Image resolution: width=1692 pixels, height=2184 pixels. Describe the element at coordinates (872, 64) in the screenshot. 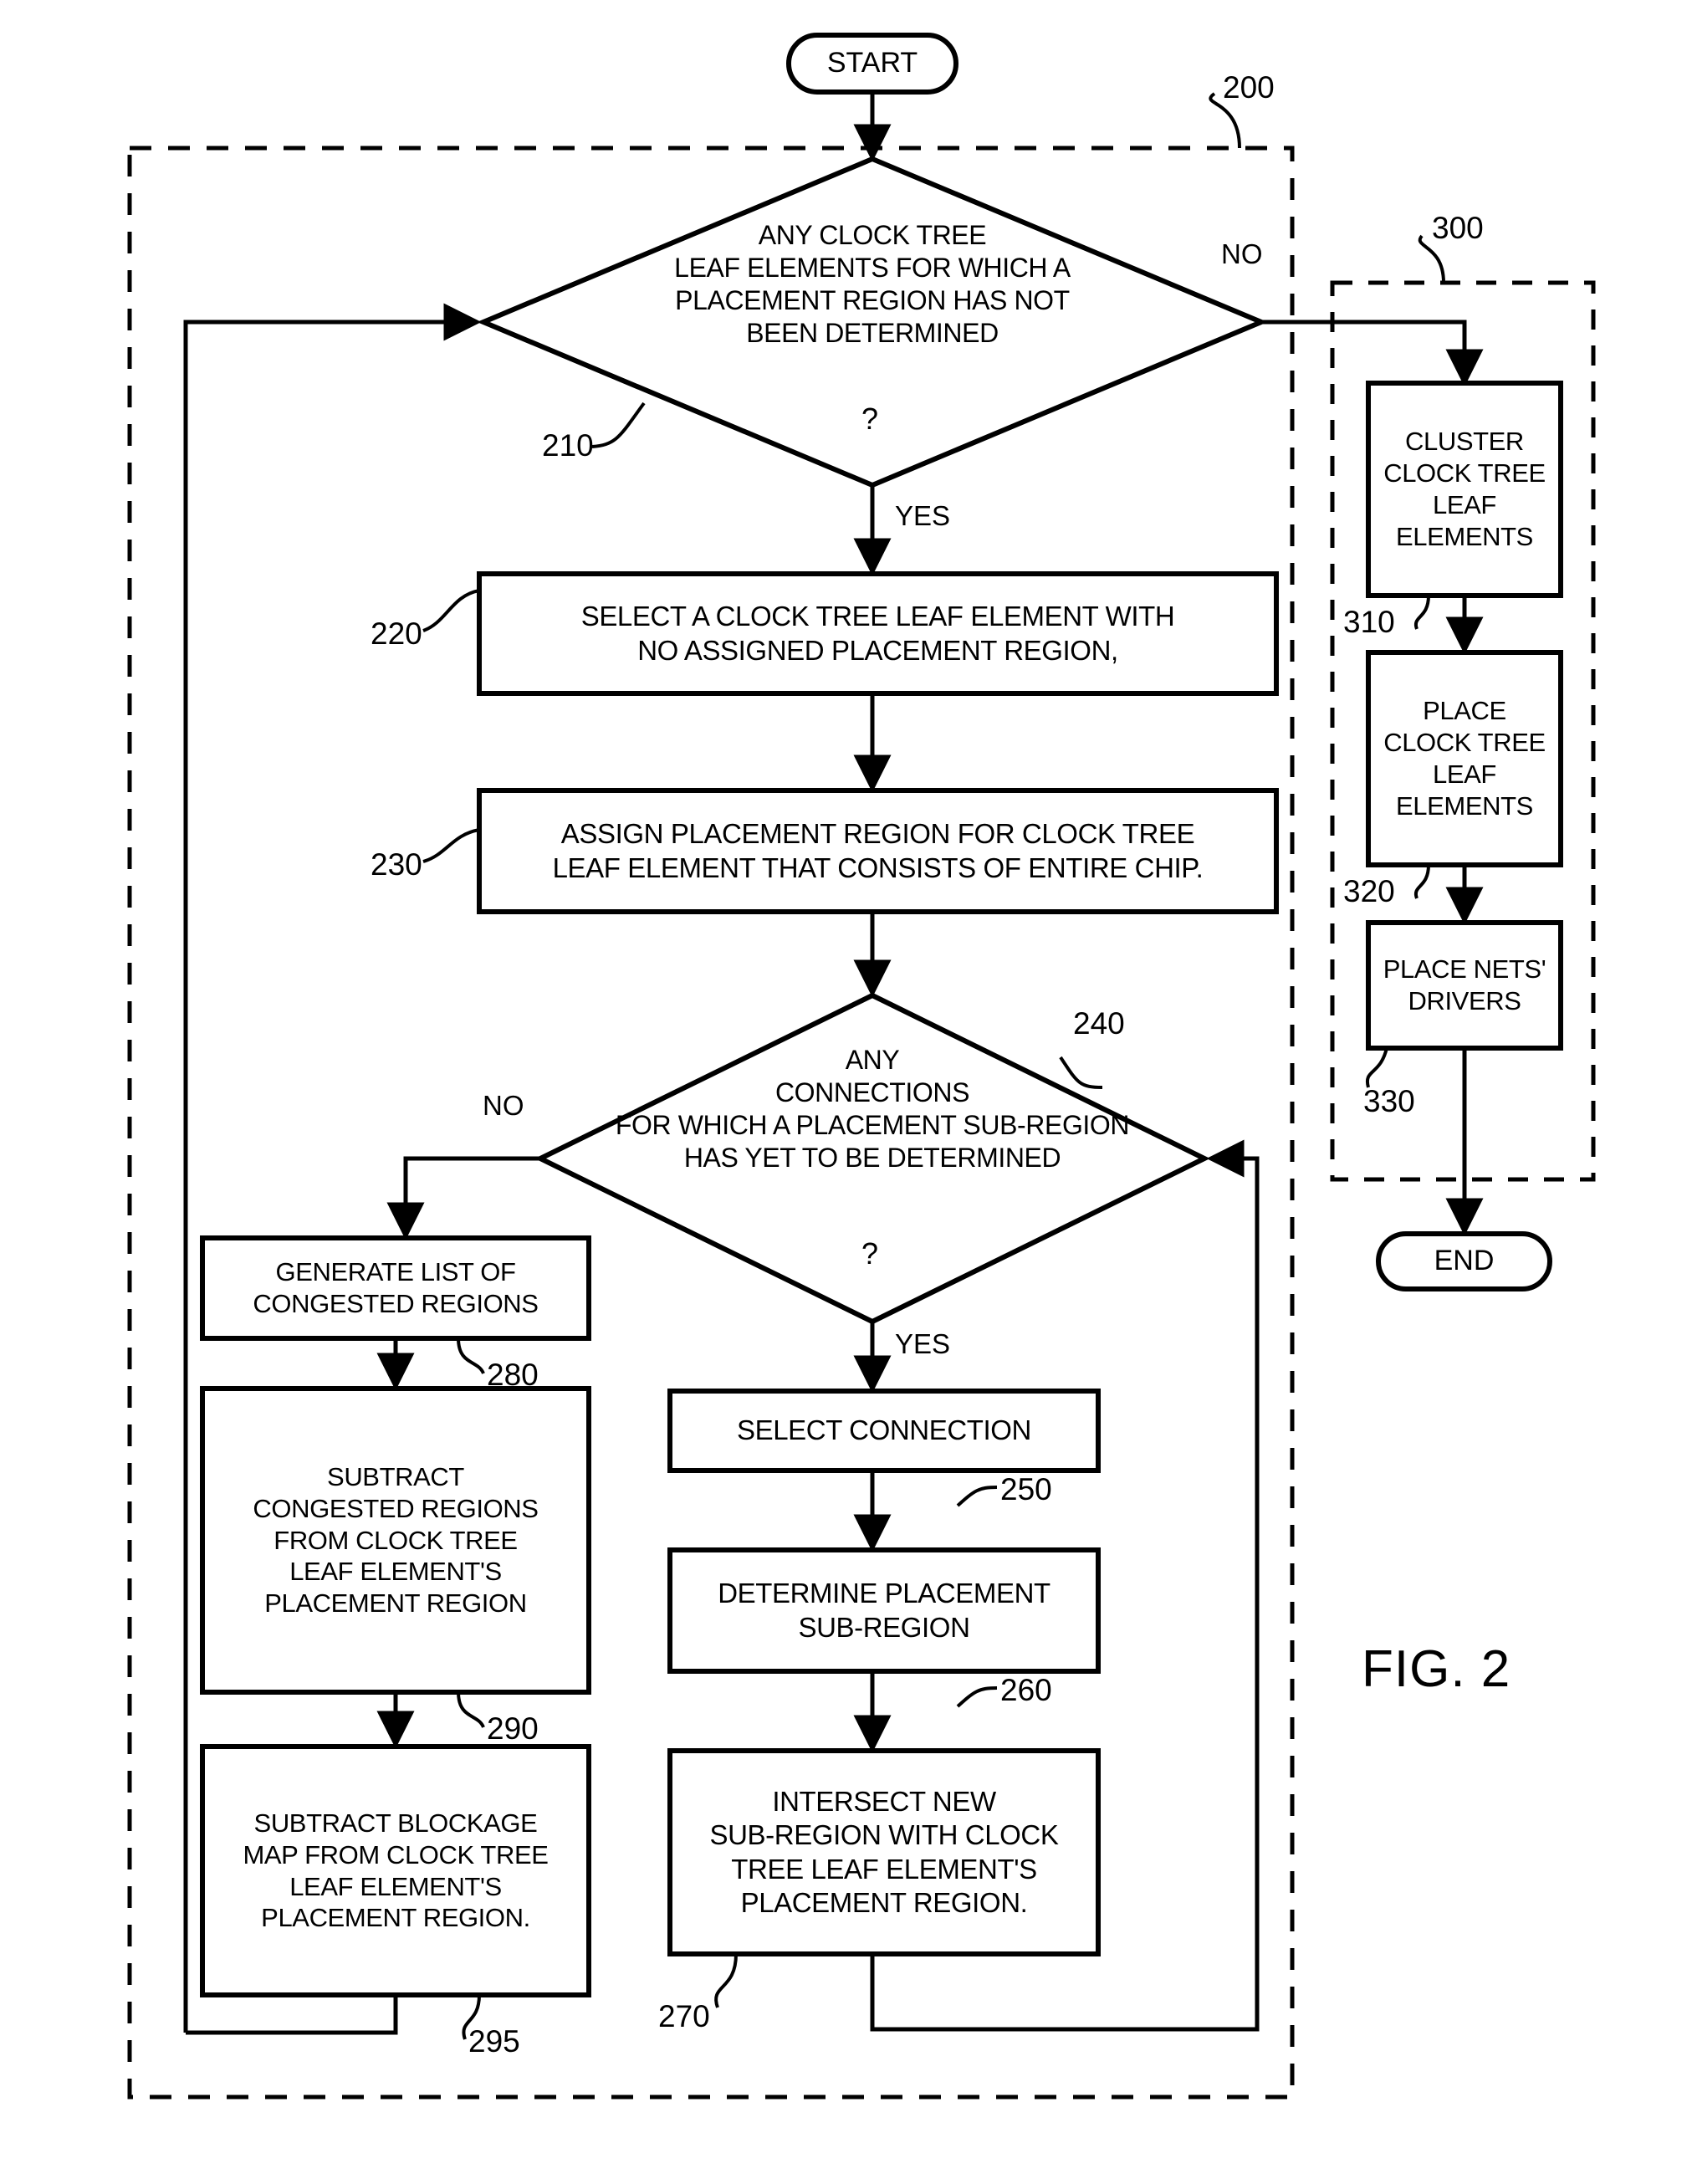

I see `start-terminal-shape` at that location.